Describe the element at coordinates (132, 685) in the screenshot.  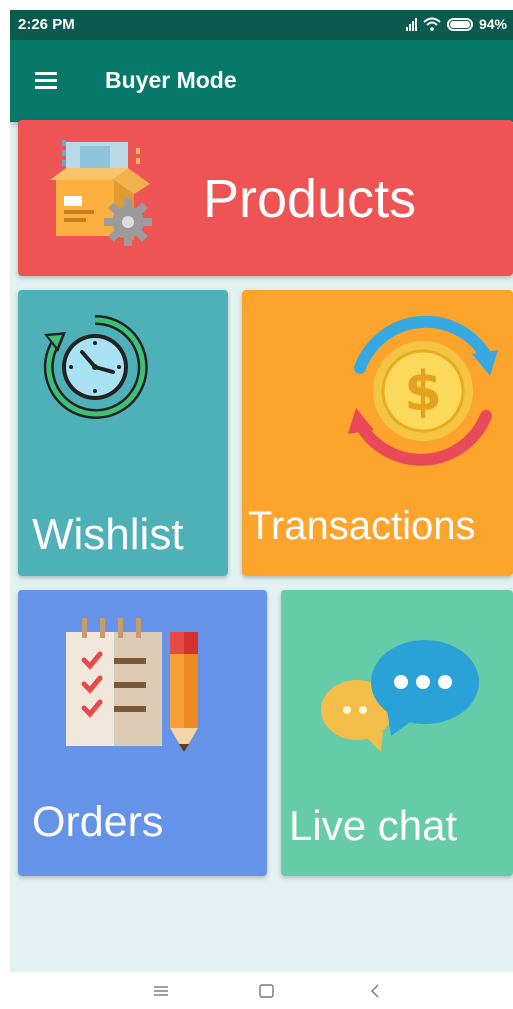
I see `checklist-pencil-icon` at that location.